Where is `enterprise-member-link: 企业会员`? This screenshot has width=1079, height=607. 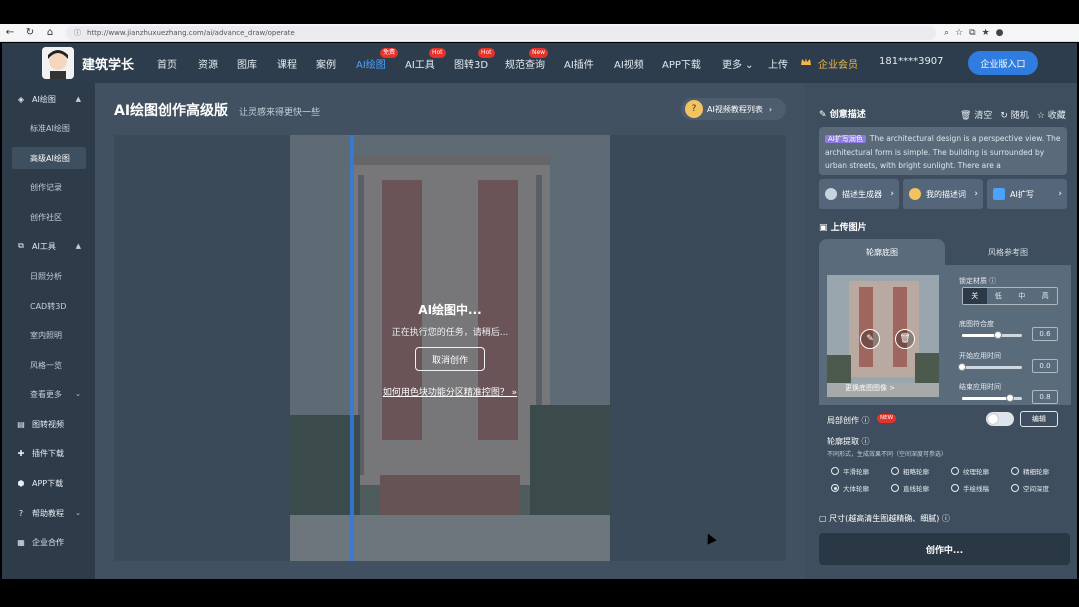 enterprise-member-link: 企业会员 is located at coordinates (838, 63).